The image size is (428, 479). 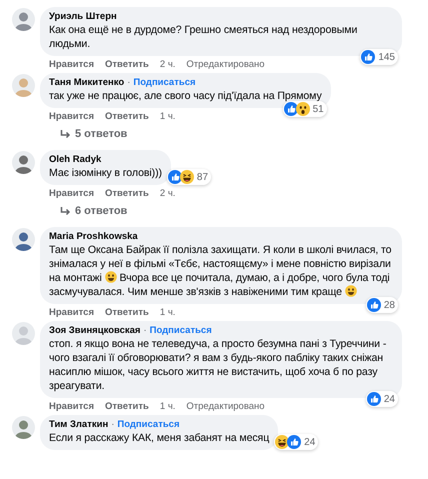 What do you see at coordinates (75, 160) in the screenshot?
I see `author-name: Oleh Radyk` at bounding box center [75, 160].